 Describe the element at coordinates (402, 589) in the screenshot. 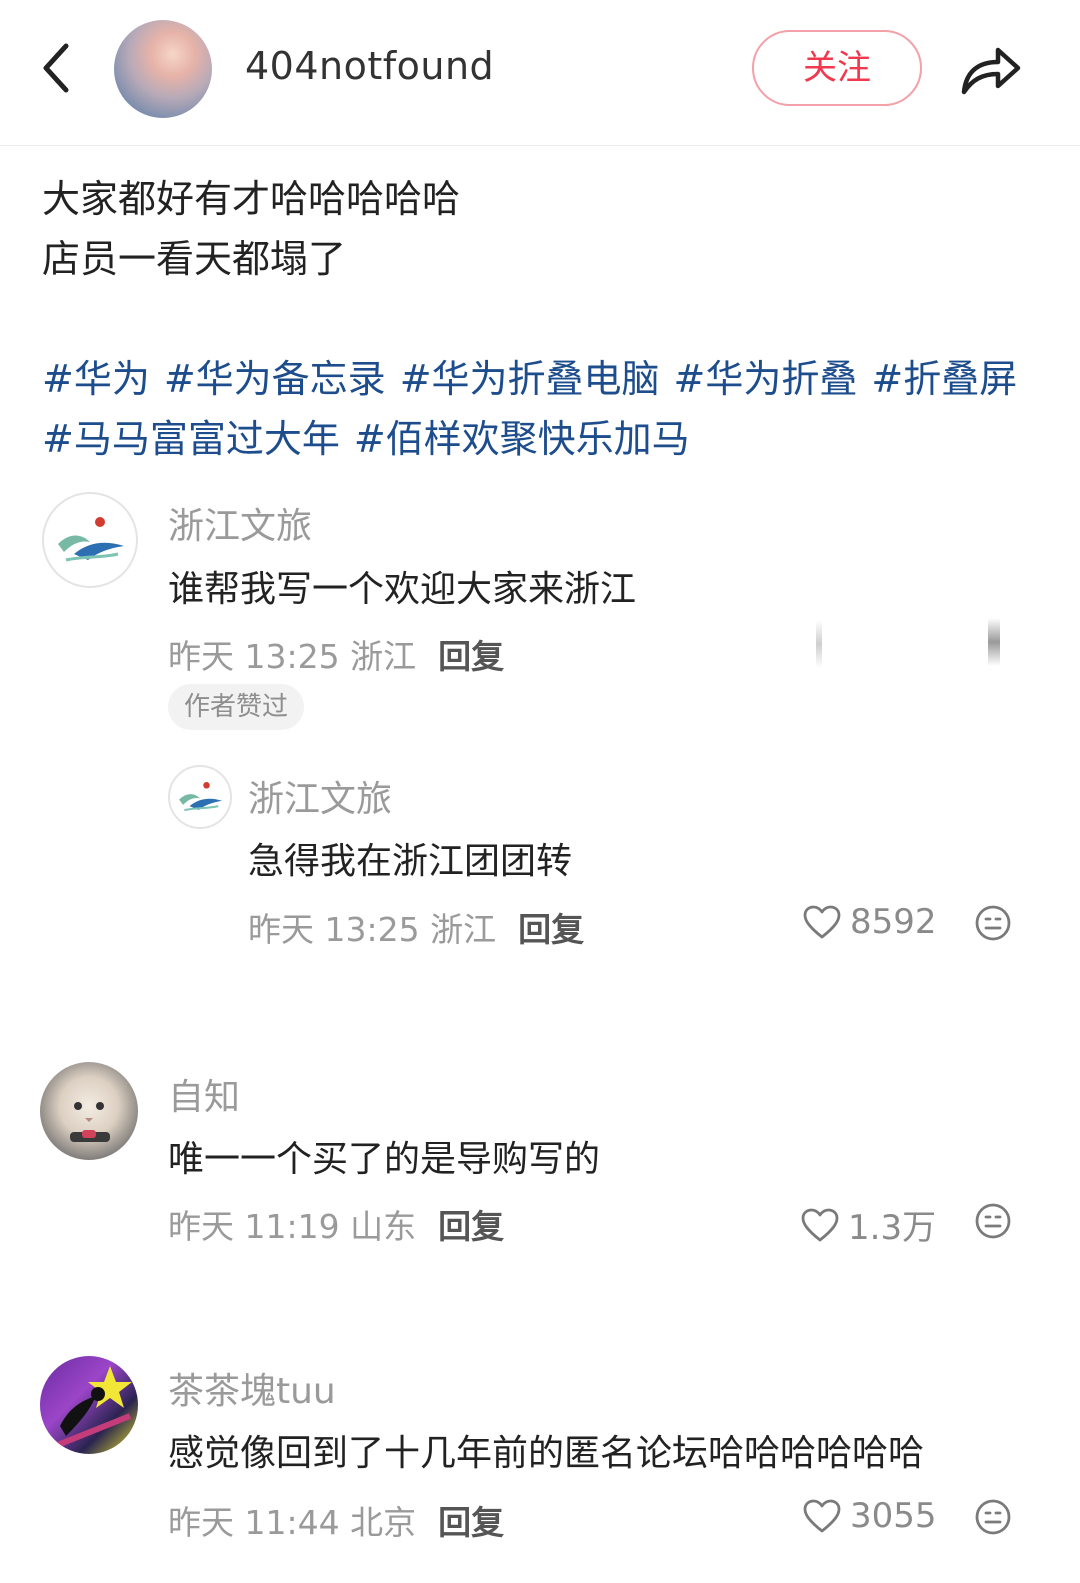

I see `comment-text: 谁帮我写一个欢迎大家来浙江` at that location.